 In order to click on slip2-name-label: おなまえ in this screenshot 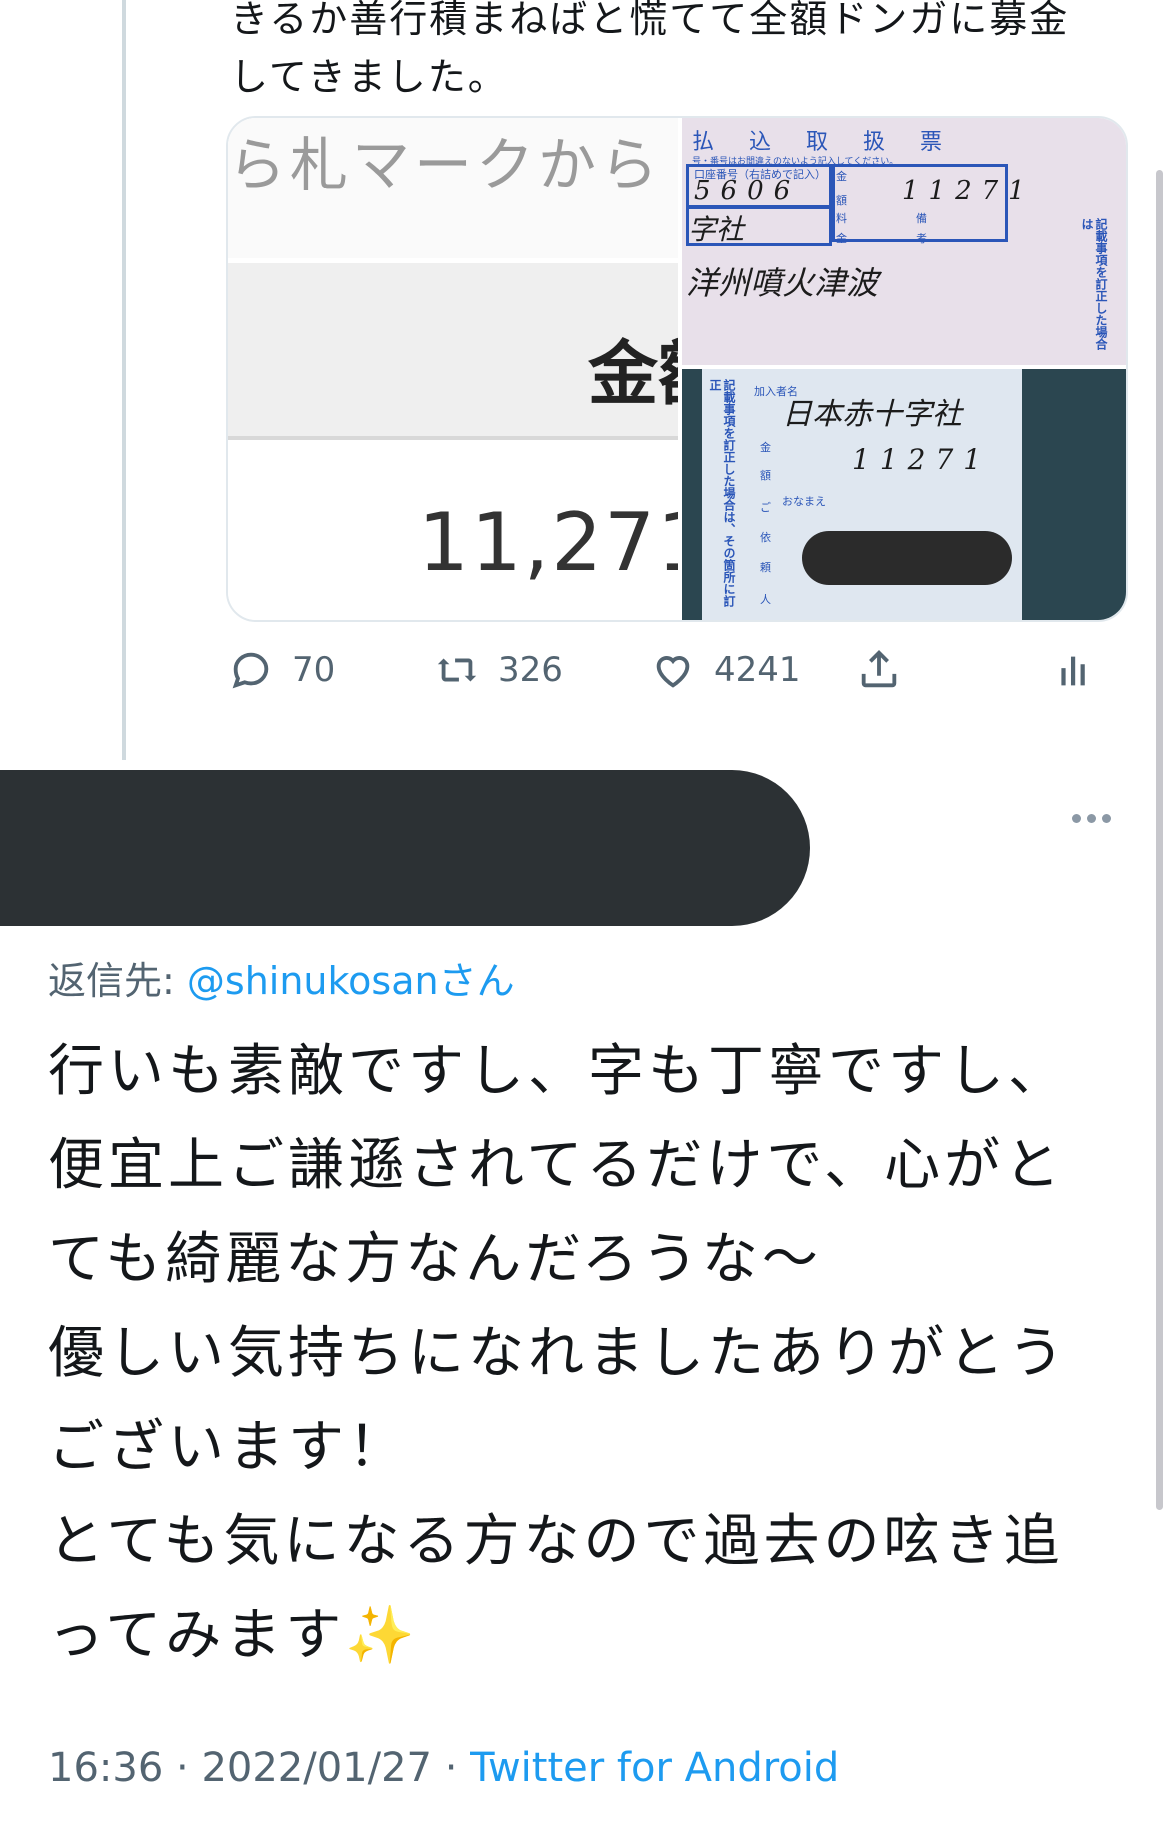, I will do `click(804, 501)`.